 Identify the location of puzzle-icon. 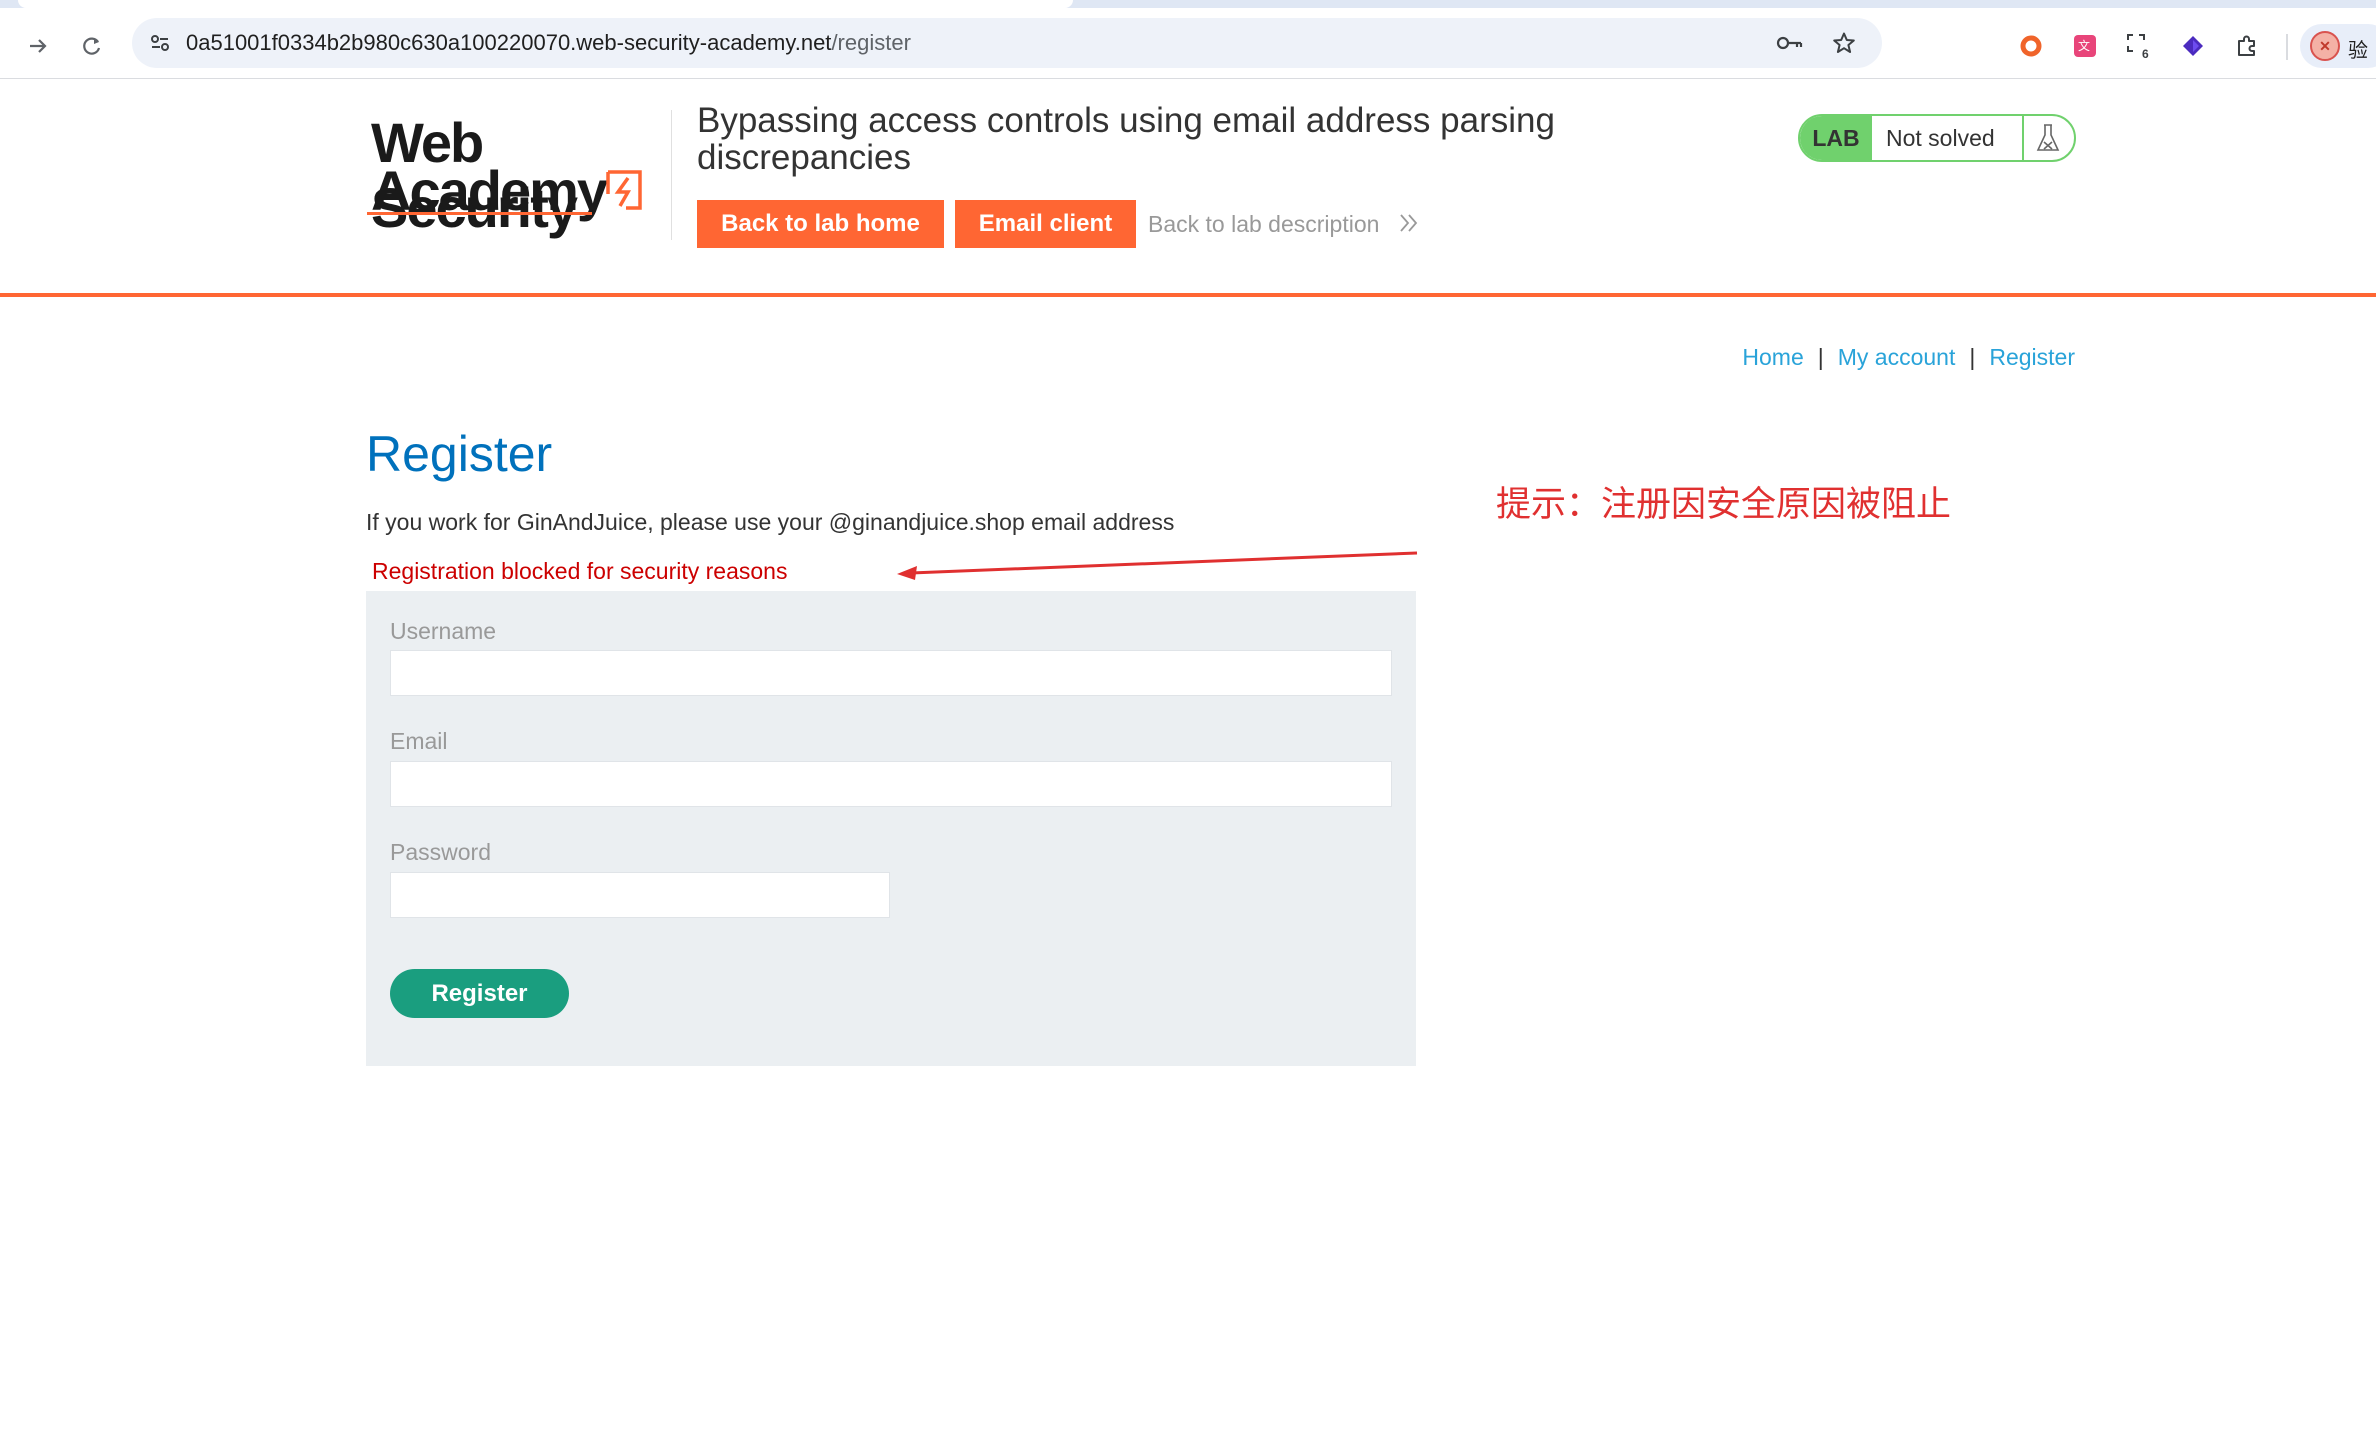
(2246, 45).